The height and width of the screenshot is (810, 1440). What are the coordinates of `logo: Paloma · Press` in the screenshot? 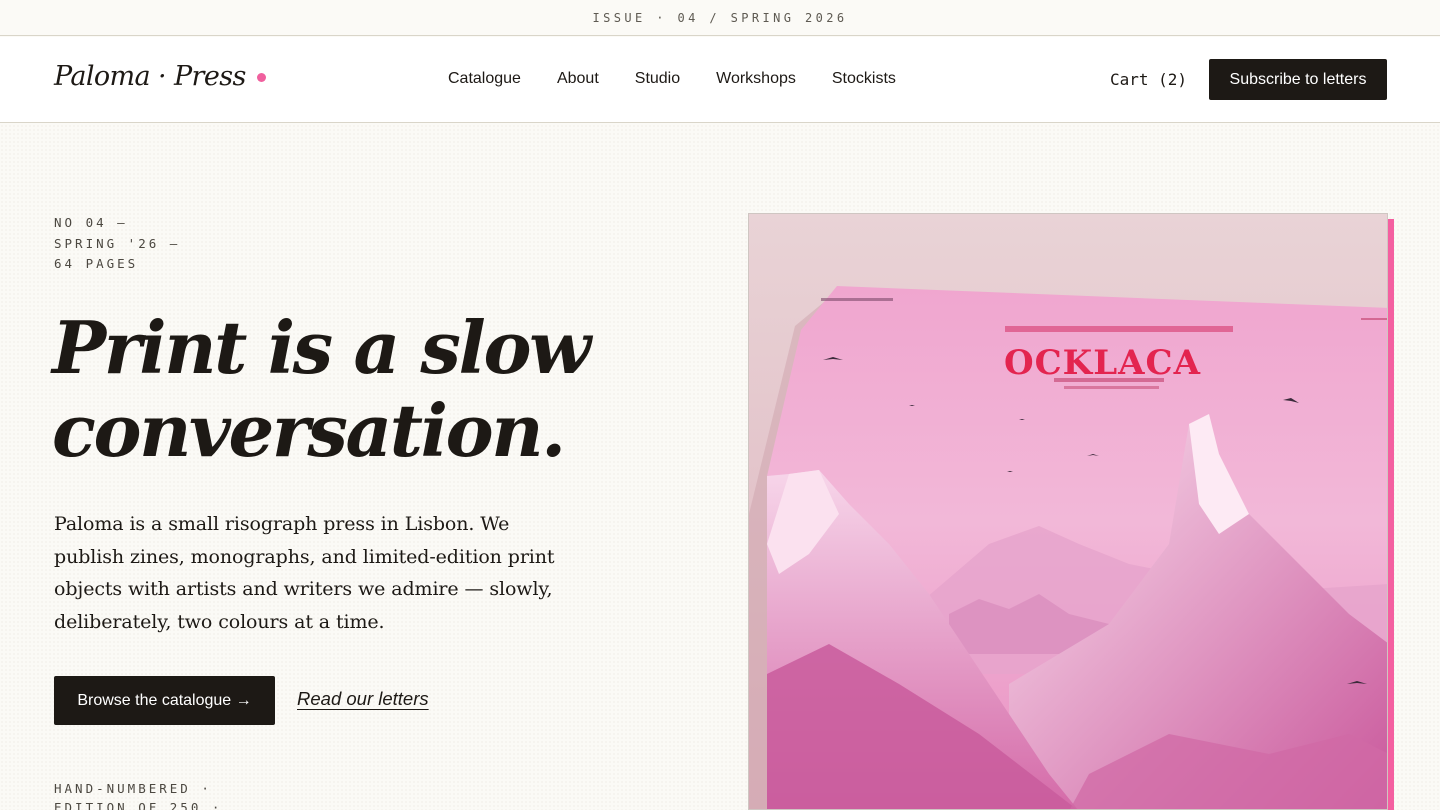 It's located at (160, 76).